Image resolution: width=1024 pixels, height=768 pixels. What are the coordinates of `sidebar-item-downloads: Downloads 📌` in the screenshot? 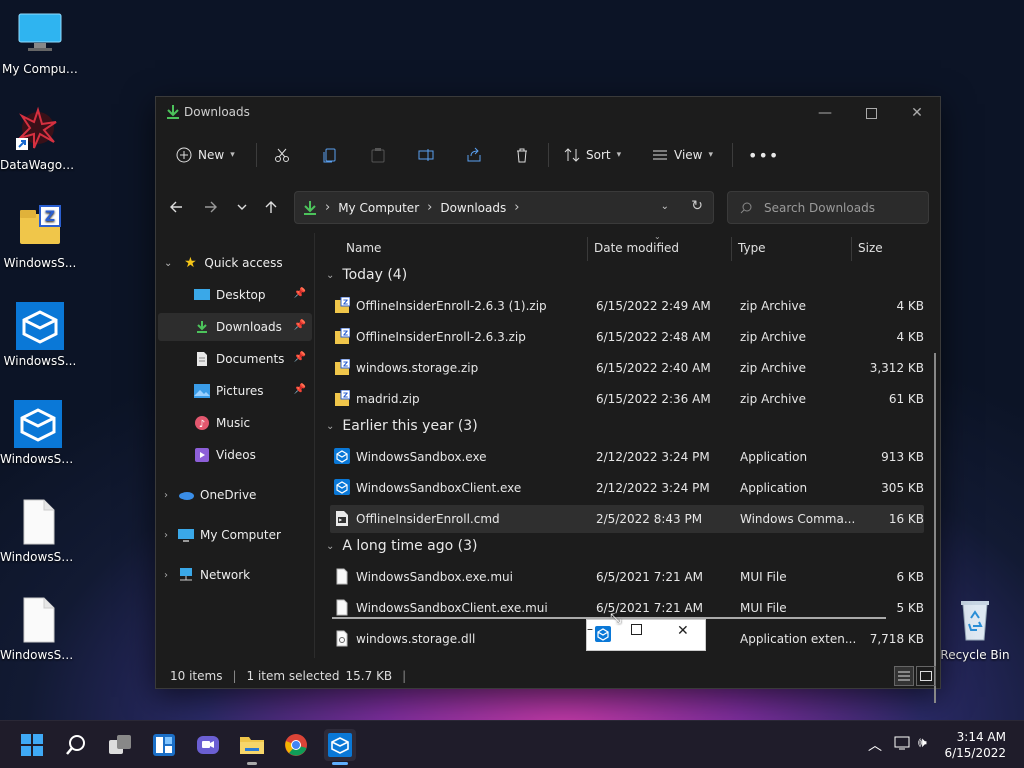 It's located at (235, 327).